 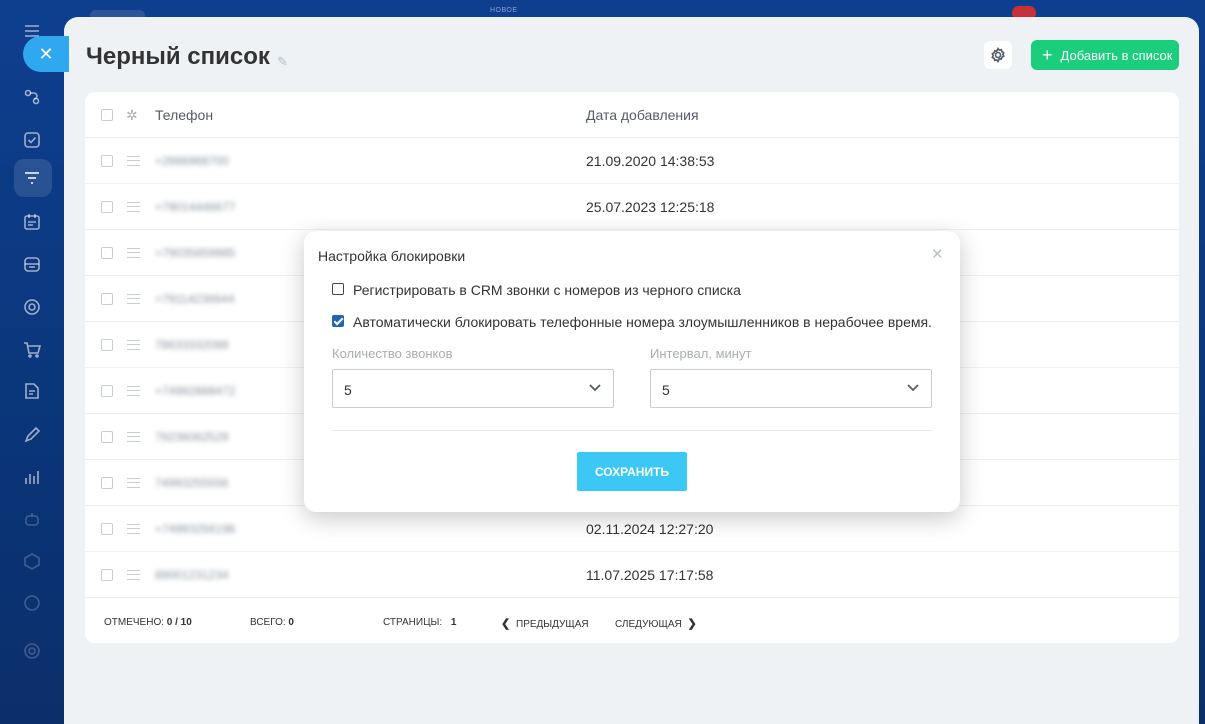 I want to click on save-button: СОХРАНИТЬ, so click(x=632, y=471).